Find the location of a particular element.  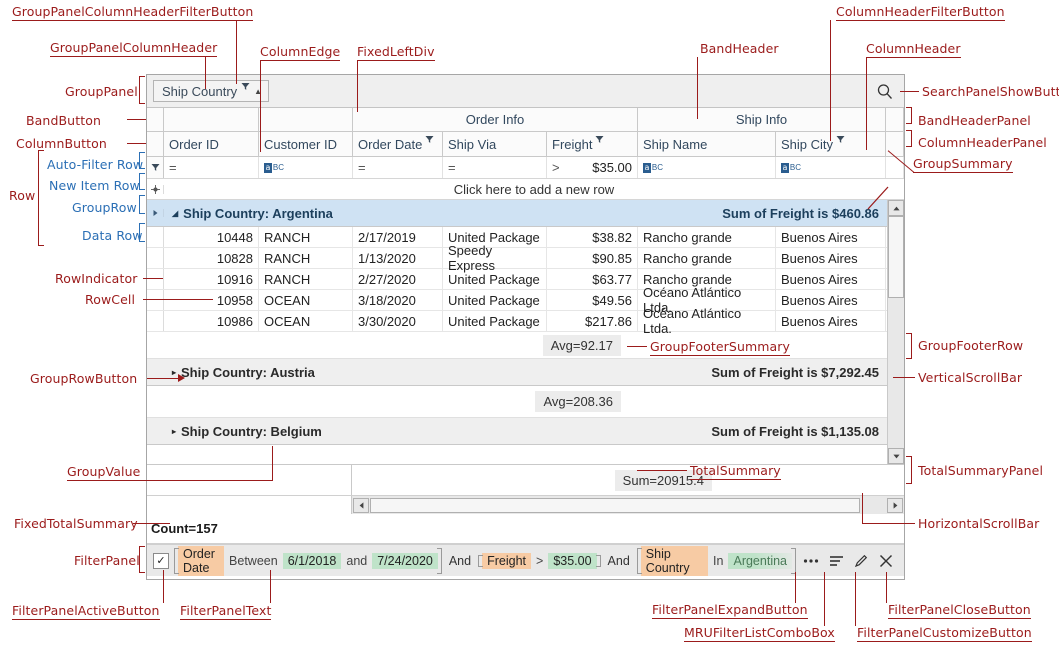

new-item-row: Click here to add a new row is located at coordinates (525, 189).